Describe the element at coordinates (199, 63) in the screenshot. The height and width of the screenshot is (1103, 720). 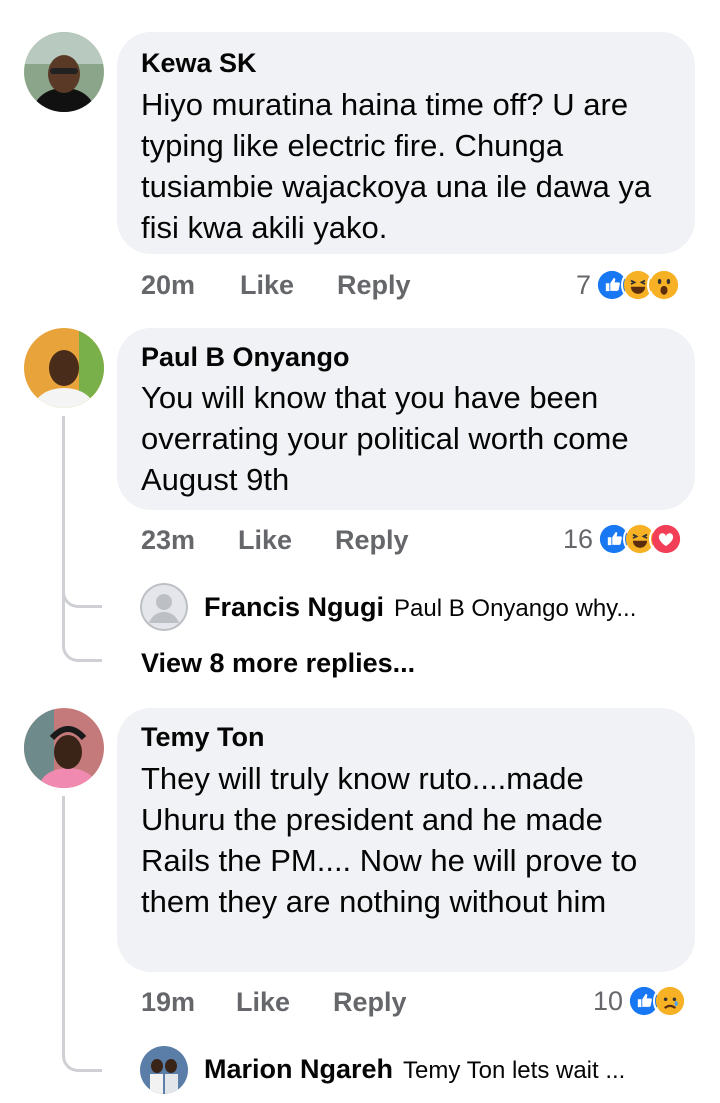
I see `comment-author: Kewa SK` at that location.